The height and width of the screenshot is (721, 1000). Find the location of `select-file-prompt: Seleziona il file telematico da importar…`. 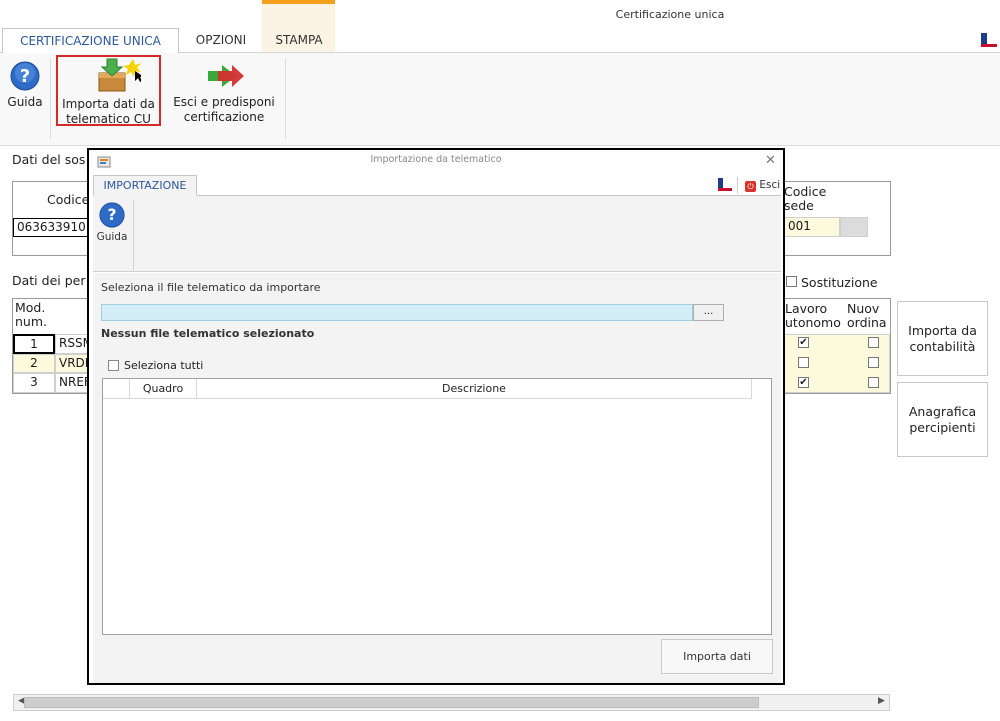

select-file-prompt: Seleziona il file telematico da importar… is located at coordinates (211, 287).